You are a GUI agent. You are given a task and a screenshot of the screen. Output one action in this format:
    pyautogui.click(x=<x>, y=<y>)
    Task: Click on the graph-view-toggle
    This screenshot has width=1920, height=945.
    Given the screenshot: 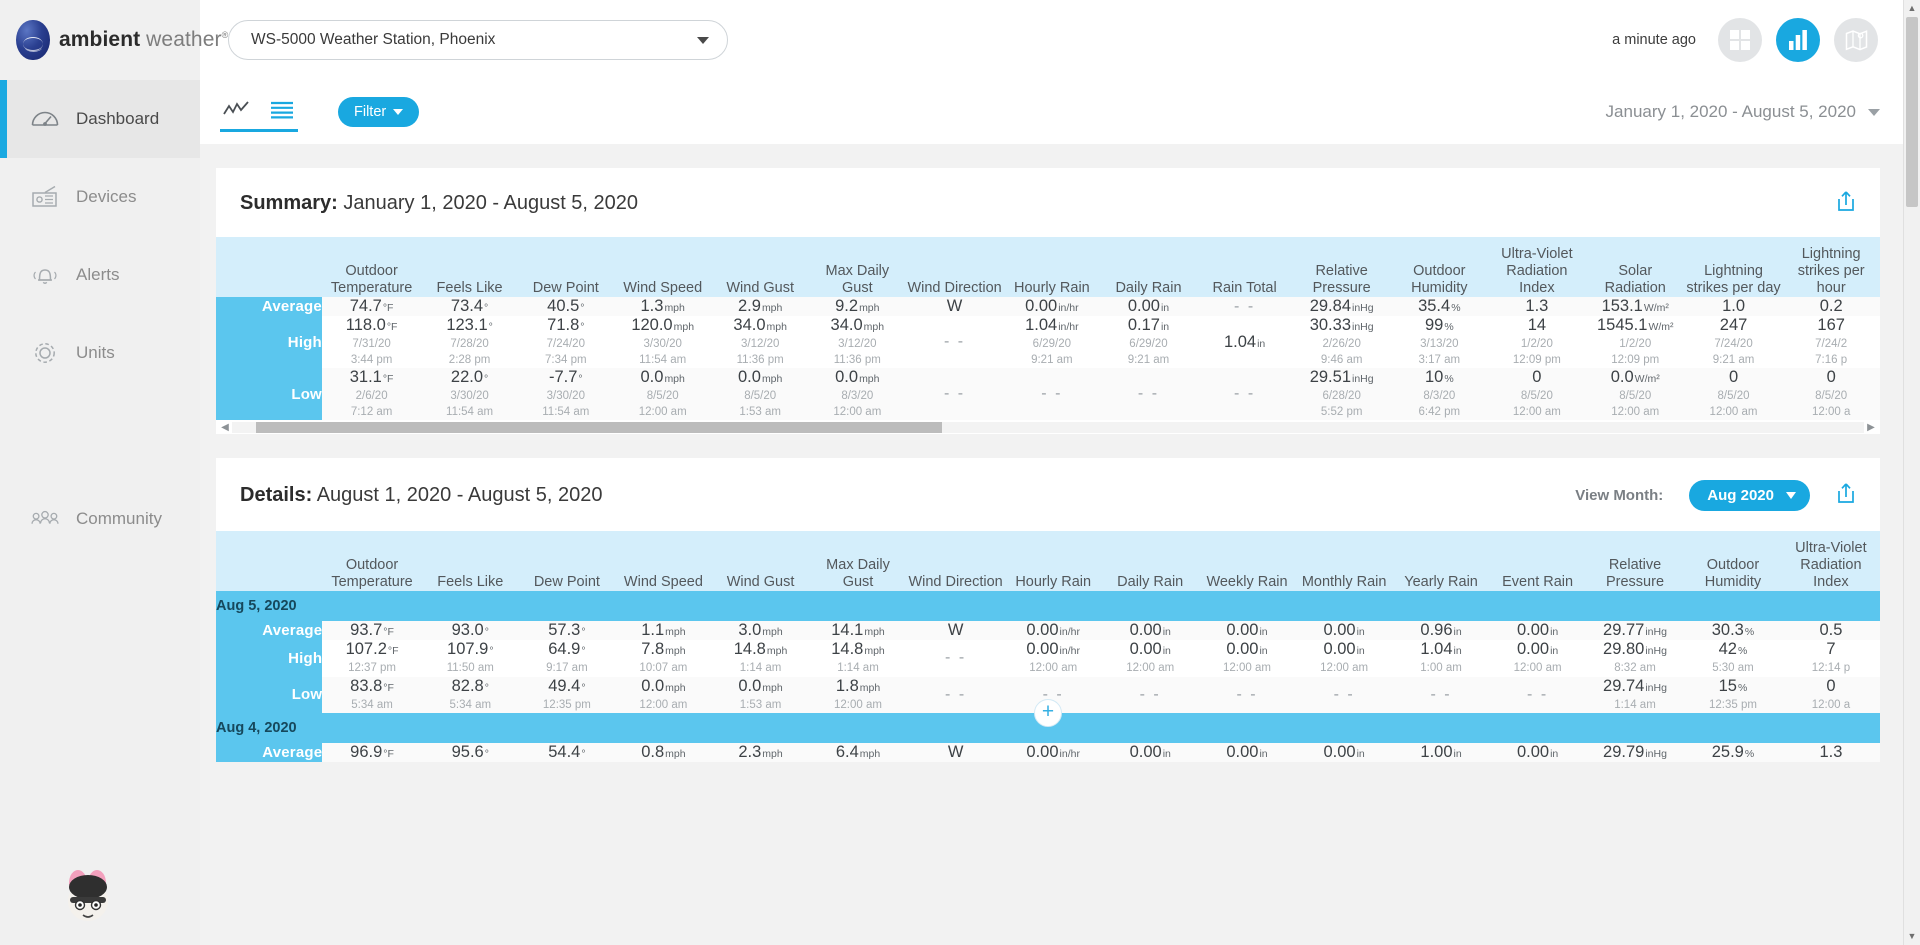 What is the action you would take?
    pyautogui.click(x=236, y=110)
    